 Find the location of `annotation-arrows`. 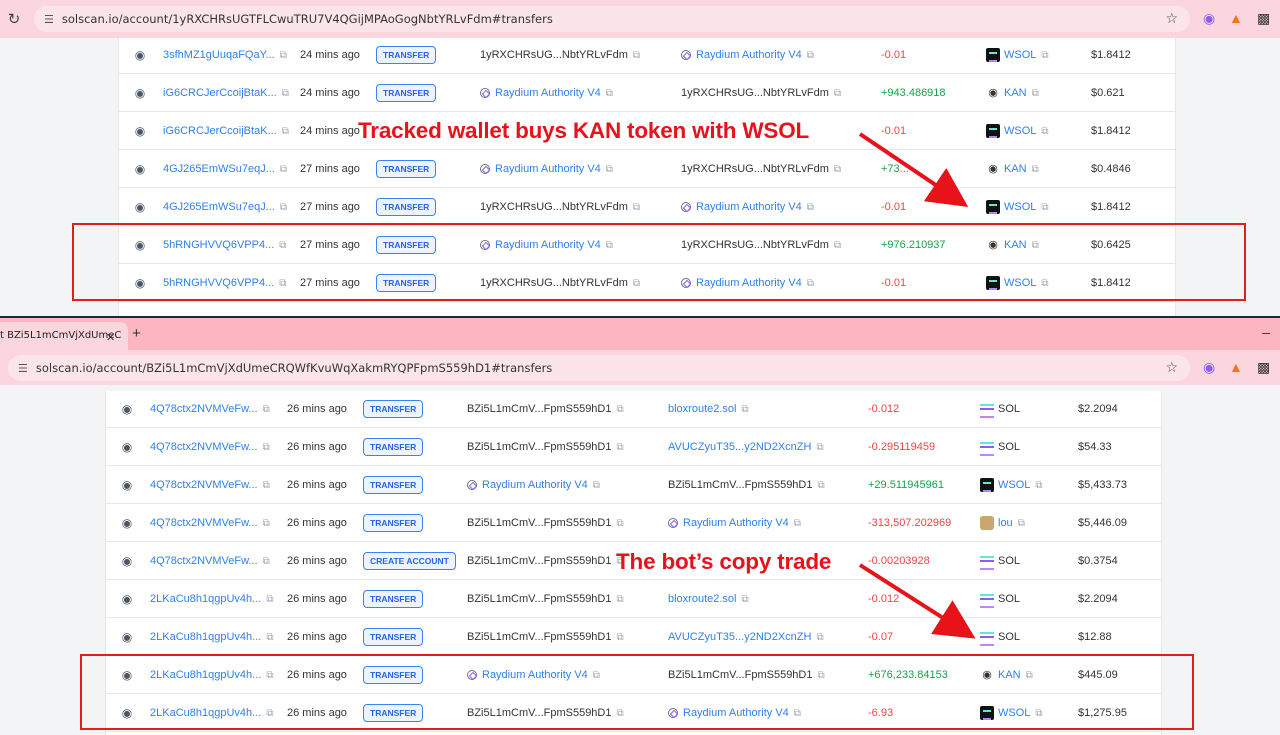

annotation-arrows is located at coordinates (917, 385).